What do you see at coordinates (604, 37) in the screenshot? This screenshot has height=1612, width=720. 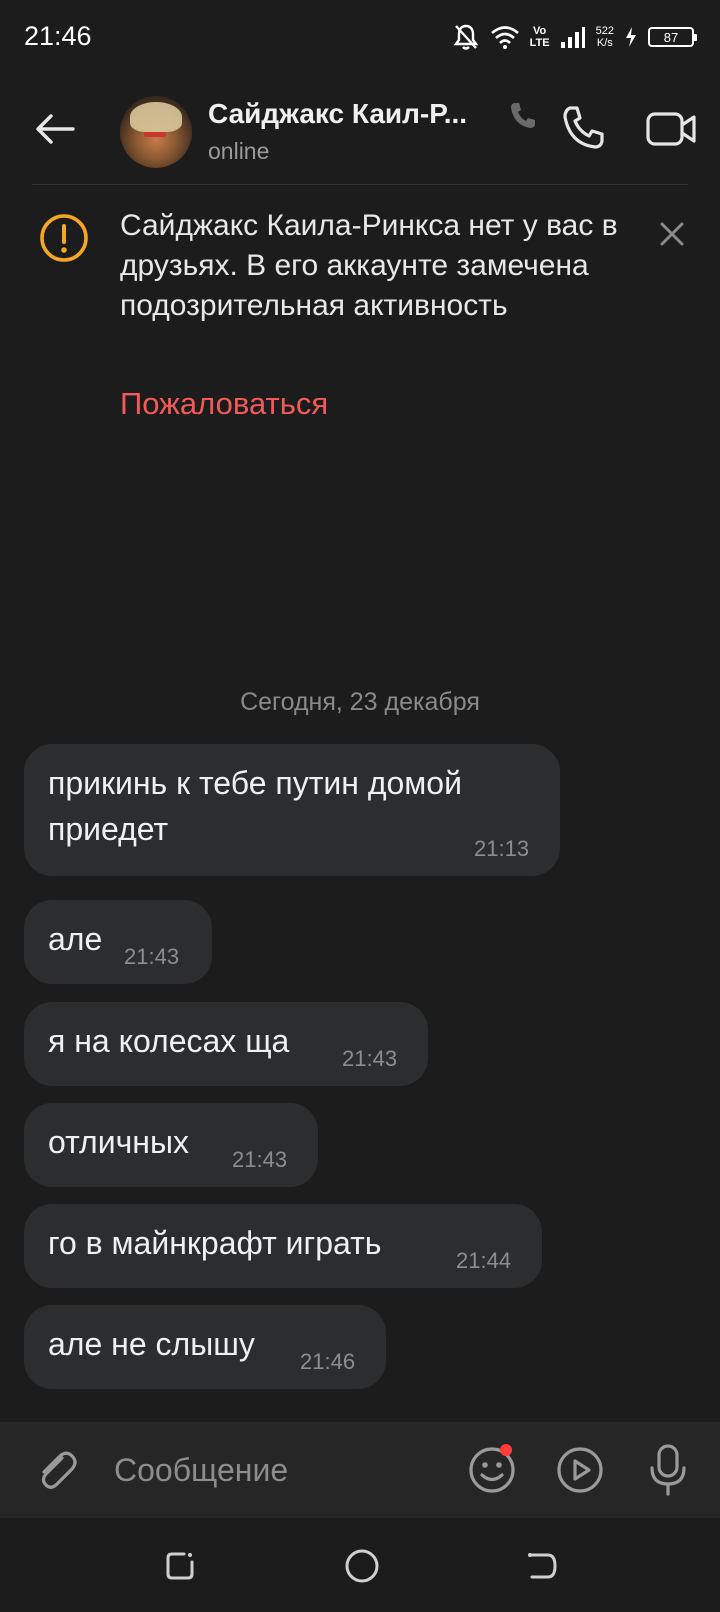 I see `net-speed: 522 K/s` at bounding box center [604, 37].